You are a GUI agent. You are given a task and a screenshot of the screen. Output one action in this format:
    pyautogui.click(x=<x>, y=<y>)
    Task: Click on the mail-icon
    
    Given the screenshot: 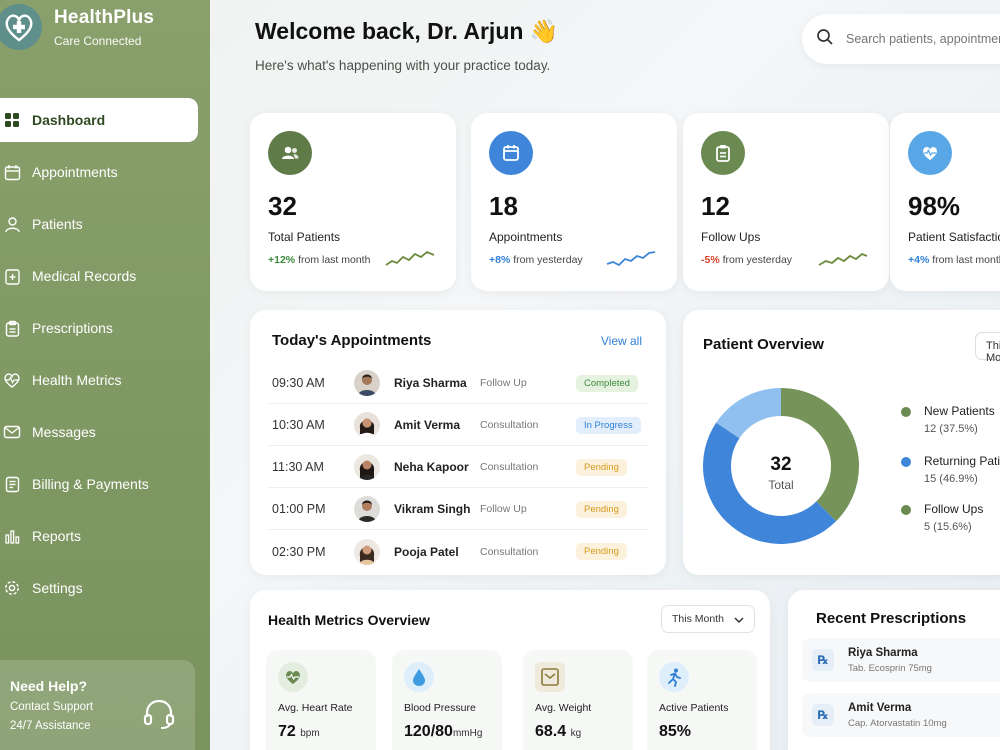 What is the action you would take?
    pyautogui.click(x=12, y=432)
    